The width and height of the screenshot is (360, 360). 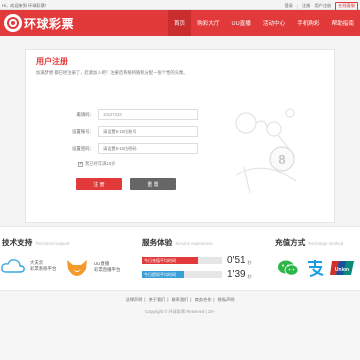 I want to click on logo-ball-icon, so click(x=13, y=23).